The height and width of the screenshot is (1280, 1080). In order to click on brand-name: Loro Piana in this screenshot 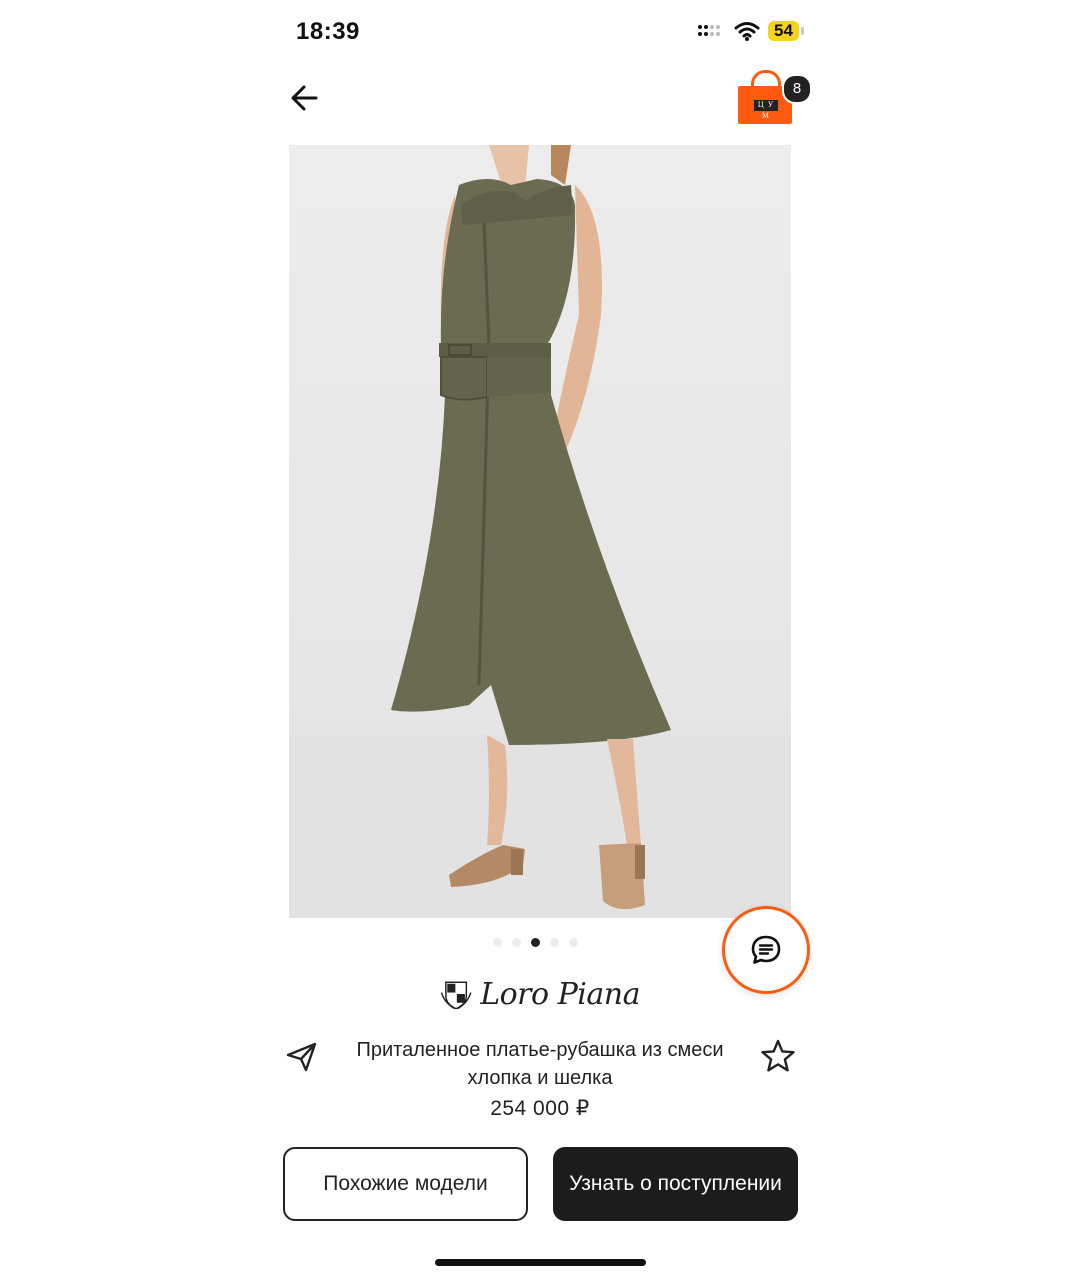, I will do `click(560, 994)`.